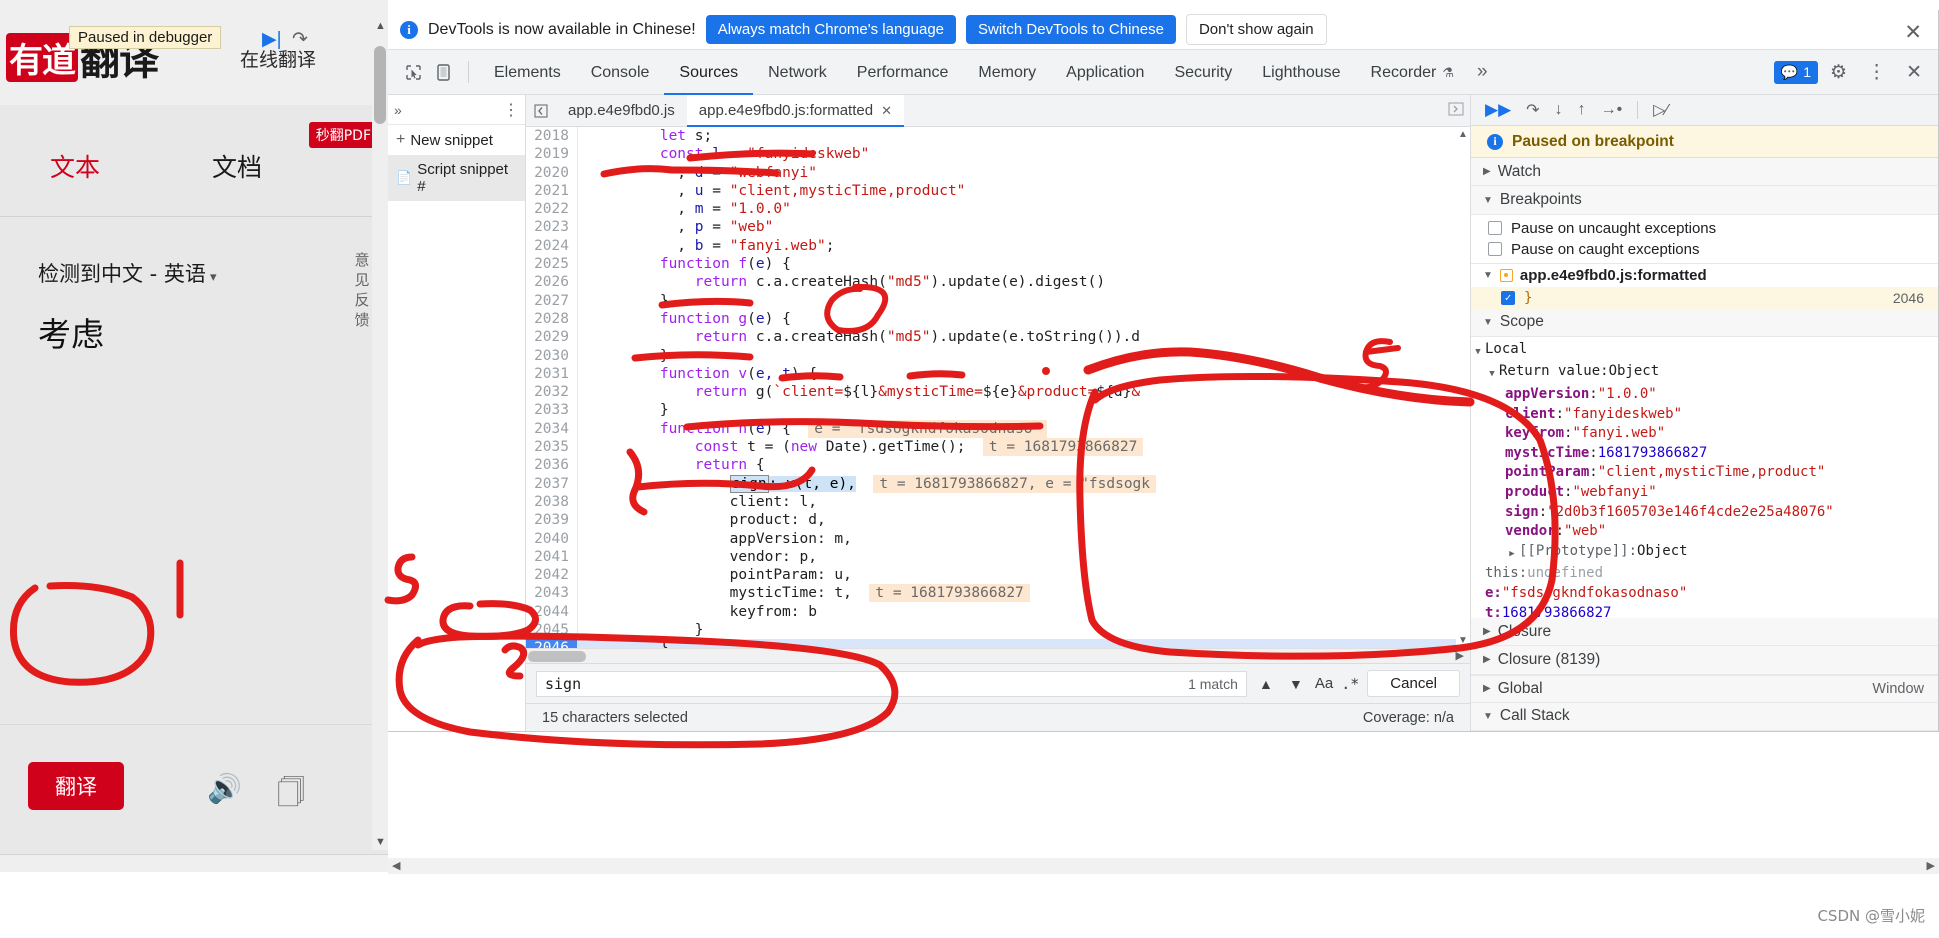 The width and height of the screenshot is (1939, 938). What do you see at coordinates (1838, 72) in the screenshot?
I see `settings-gear-icon: ⚙` at bounding box center [1838, 72].